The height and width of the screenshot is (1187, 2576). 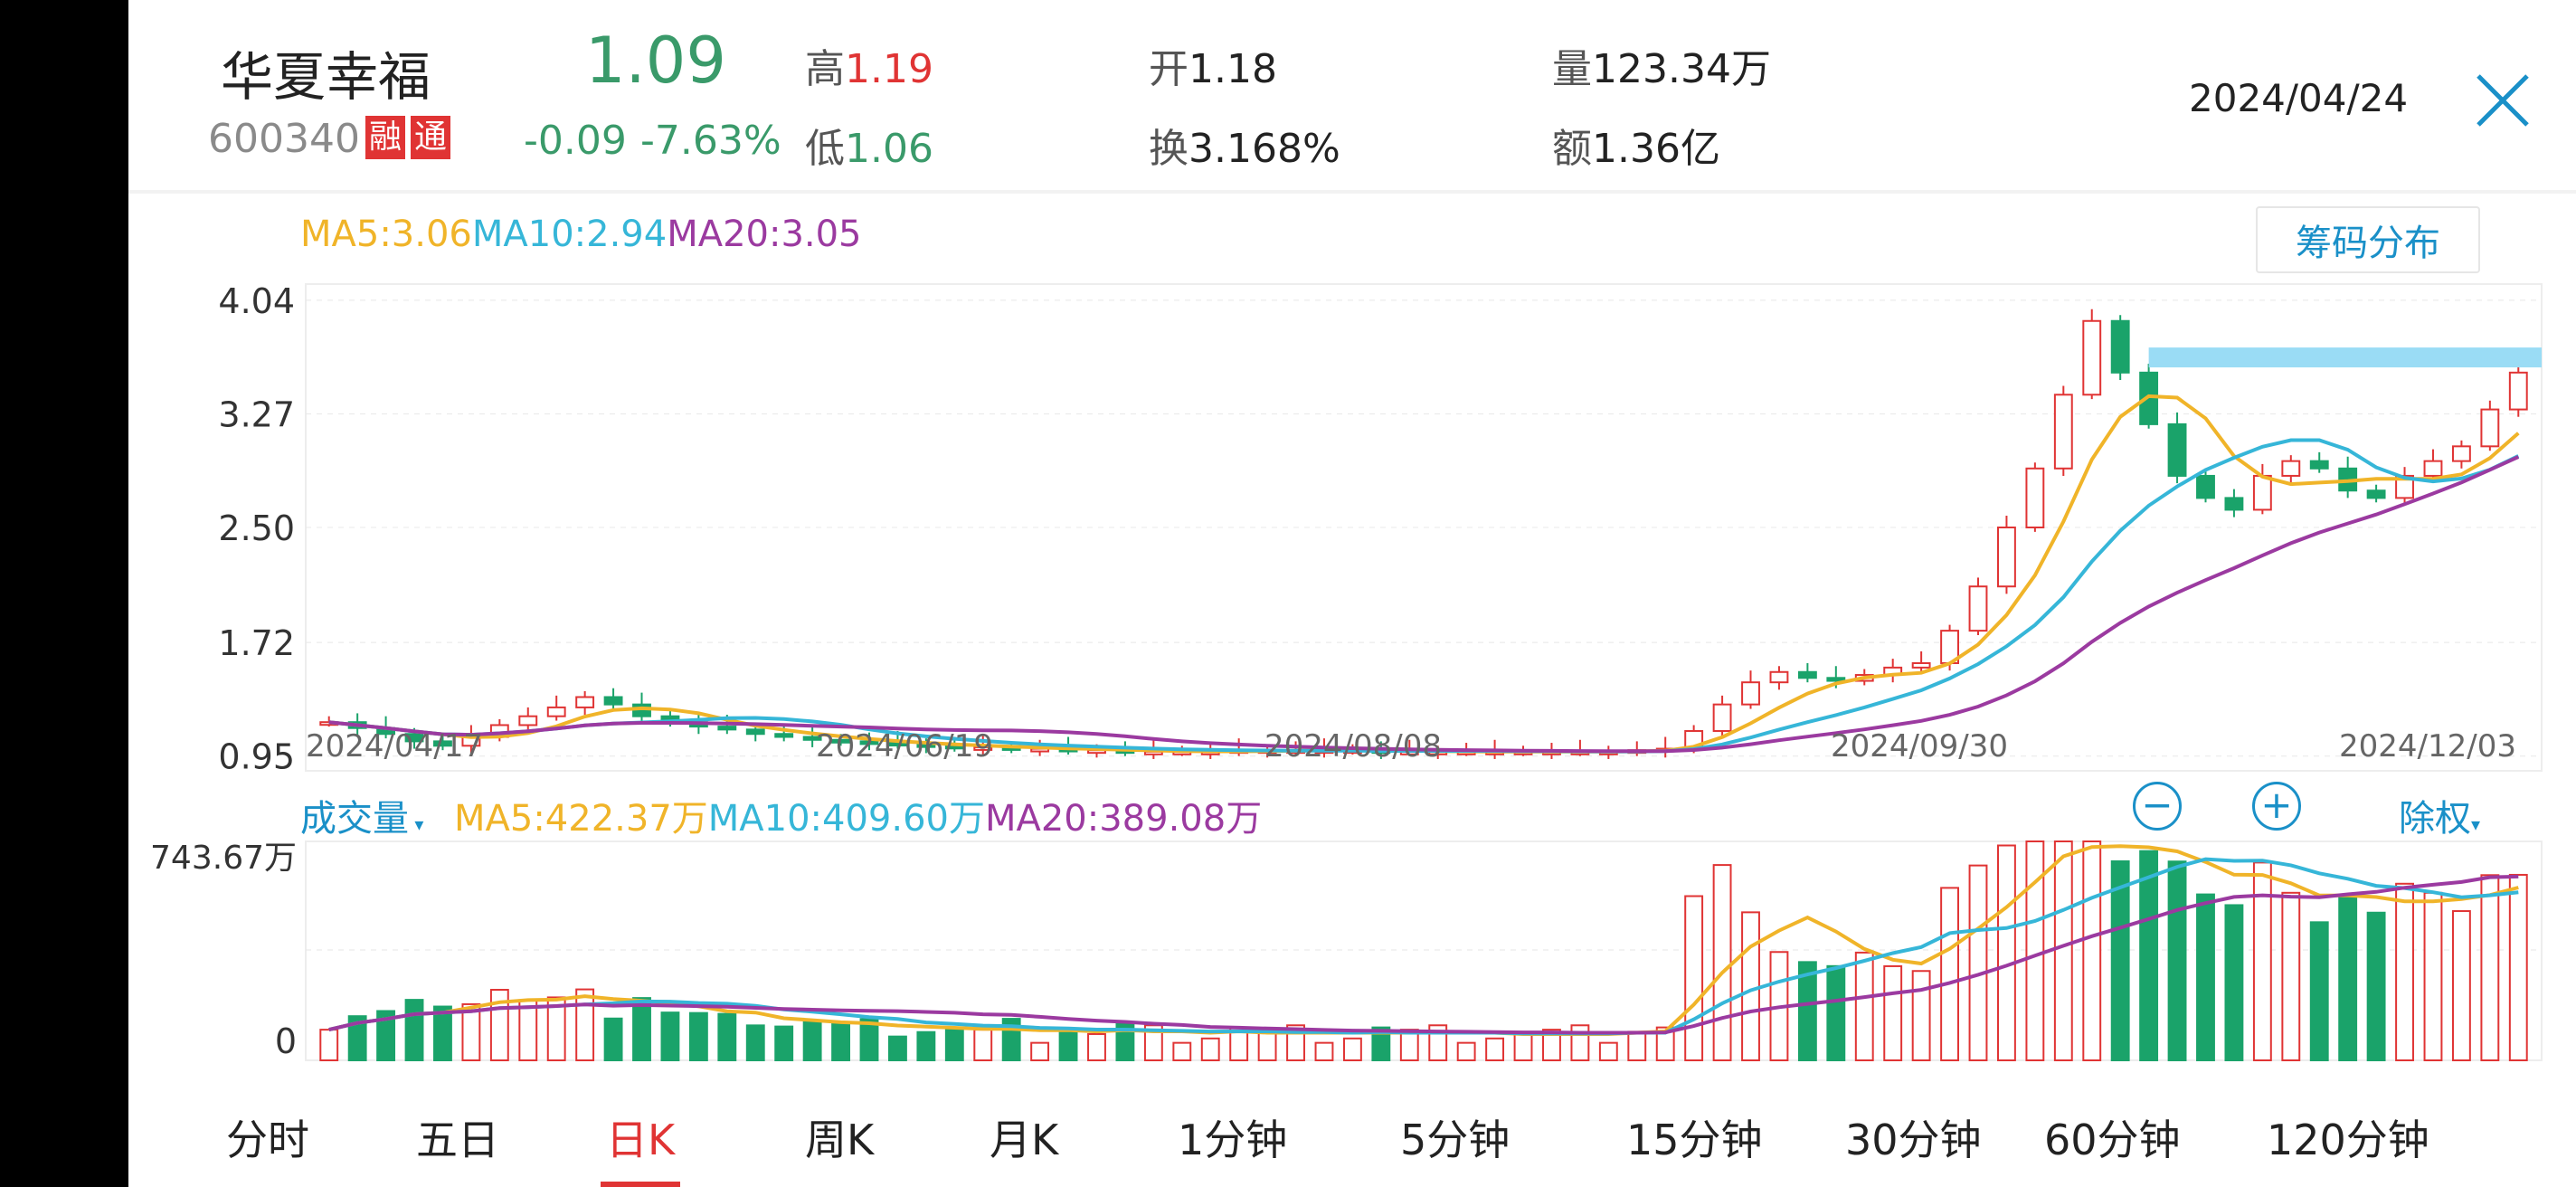 What do you see at coordinates (1455, 1137) in the screenshot?
I see `tab-6: 5分钟` at bounding box center [1455, 1137].